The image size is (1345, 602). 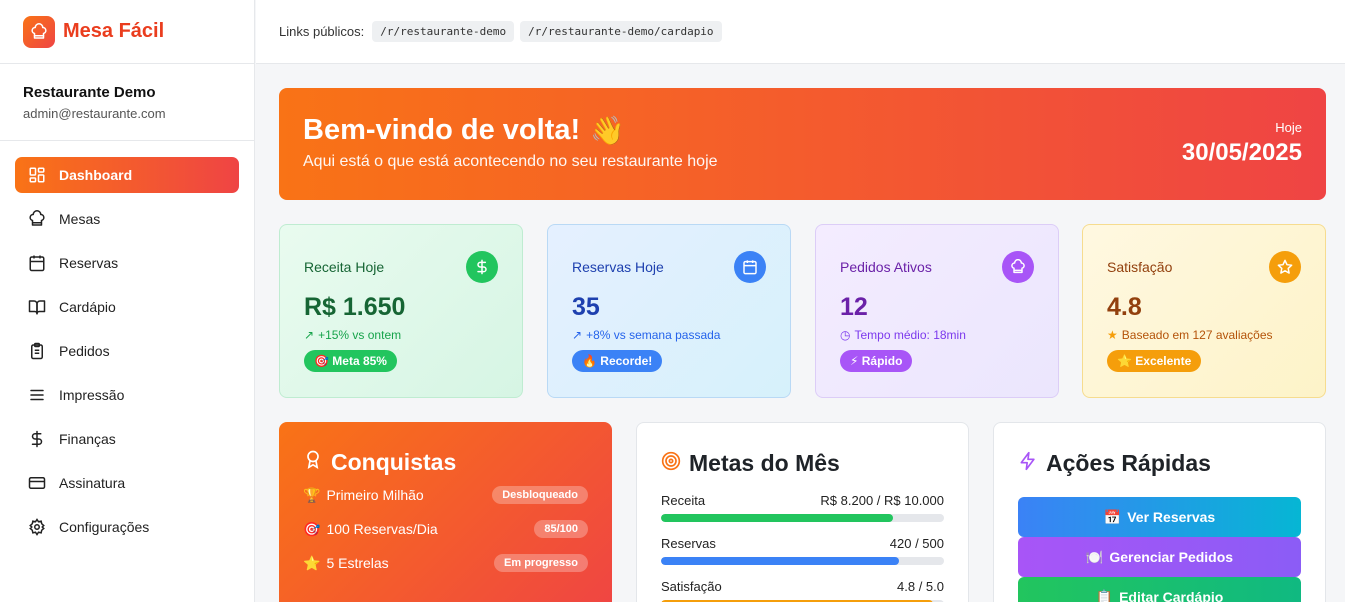 What do you see at coordinates (350, 361) in the screenshot?
I see `stat-badge: 🎯 Meta 85%` at bounding box center [350, 361].